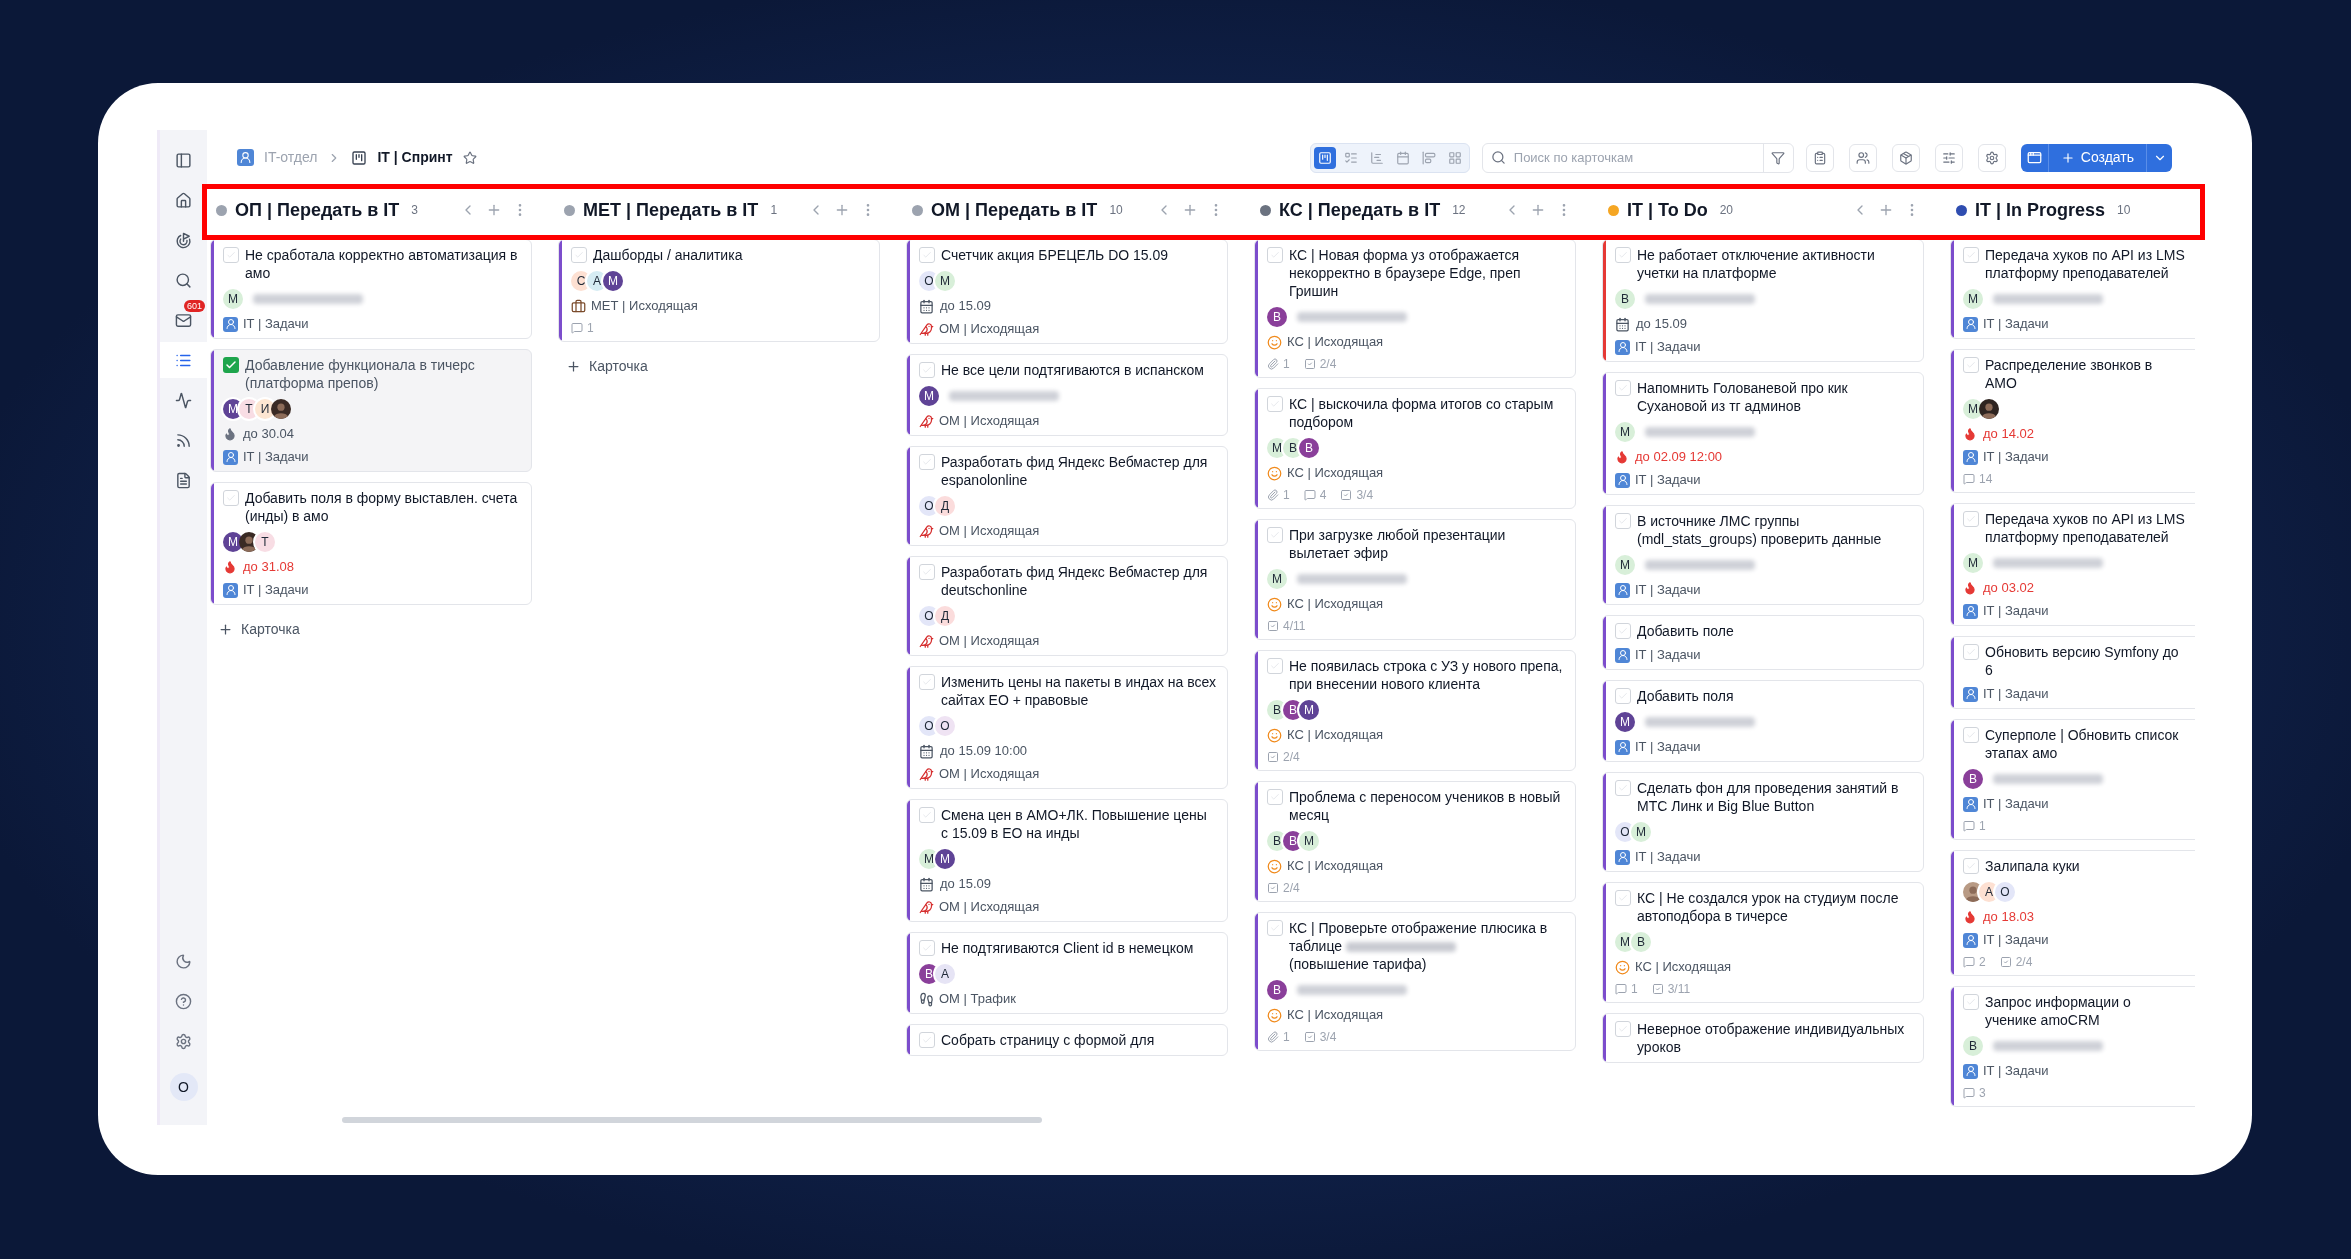 The width and height of the screenshot is (2351, 1259). What do you see at coordinates (989, 329) in the screenshot?
I see `project-label: ОМ | Исходящая` at bounding box center [989, 329].